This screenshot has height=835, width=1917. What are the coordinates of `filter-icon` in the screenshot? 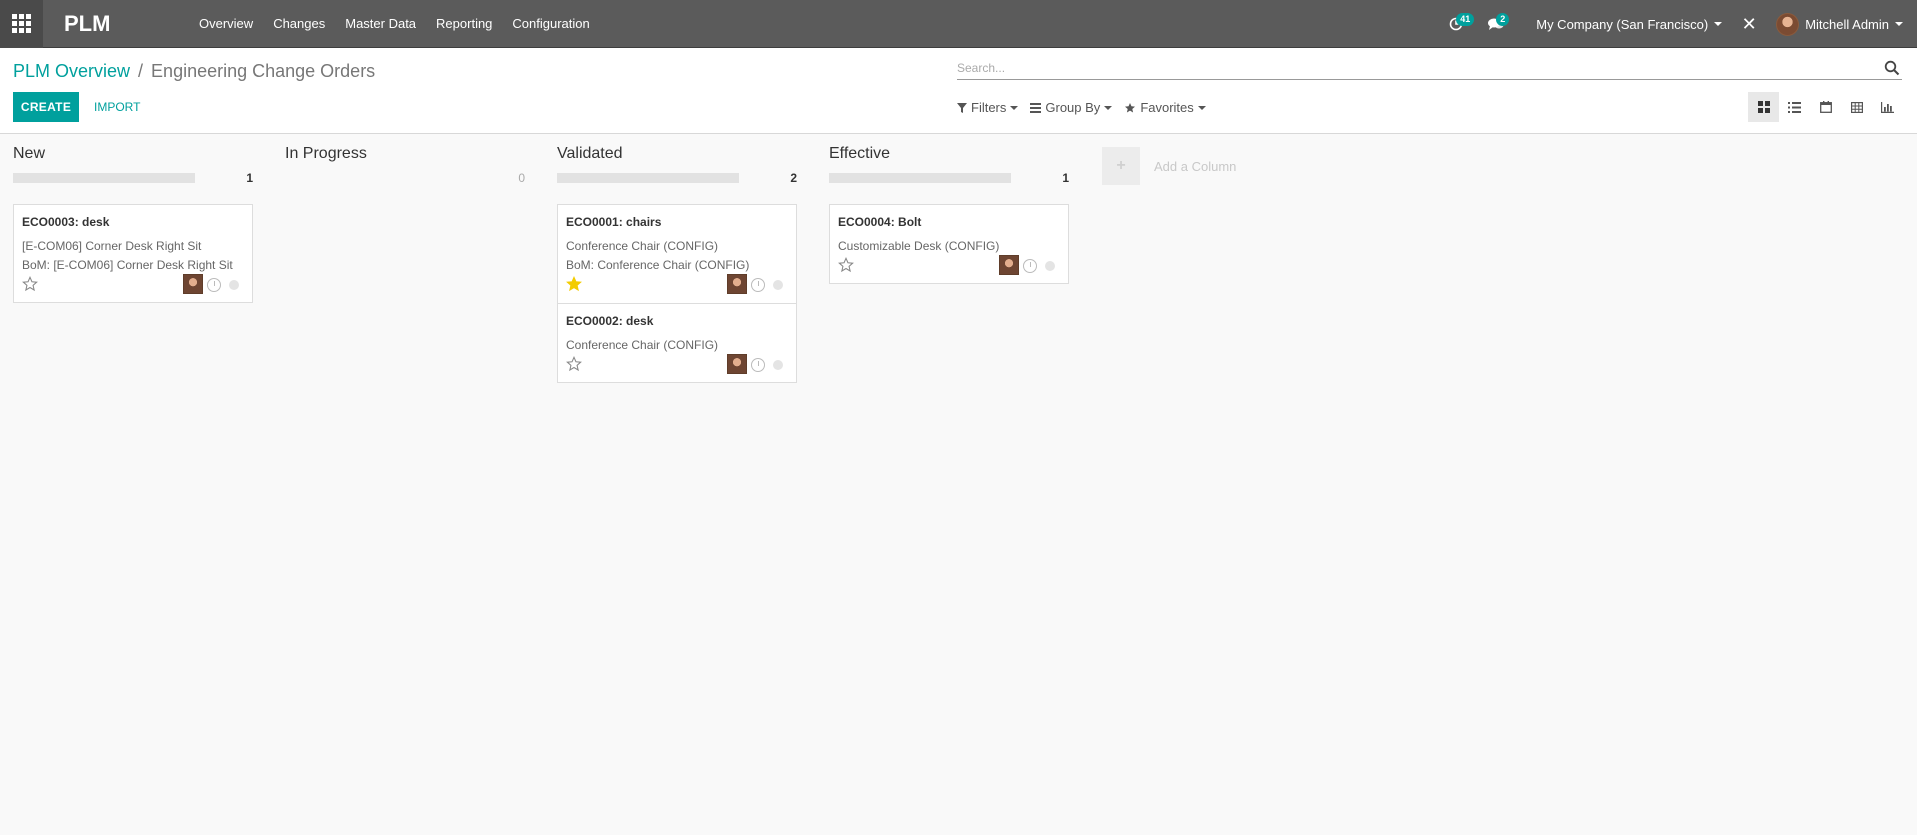 It's located at (962, 107).